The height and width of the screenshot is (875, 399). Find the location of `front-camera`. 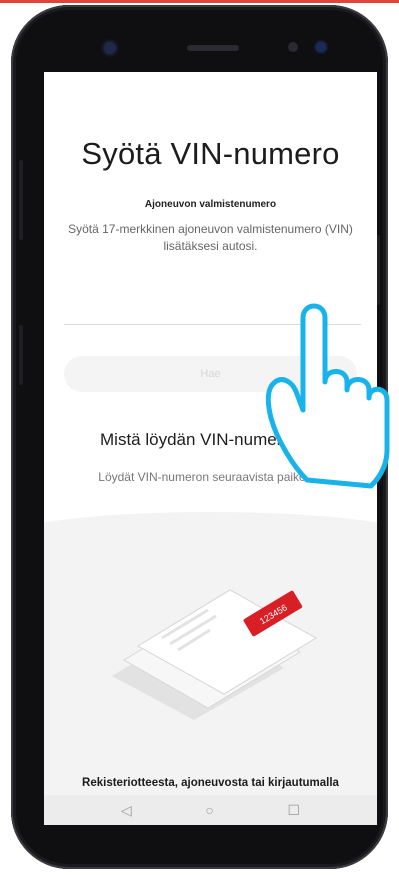

front-camera is located at coordinates (110, 48).